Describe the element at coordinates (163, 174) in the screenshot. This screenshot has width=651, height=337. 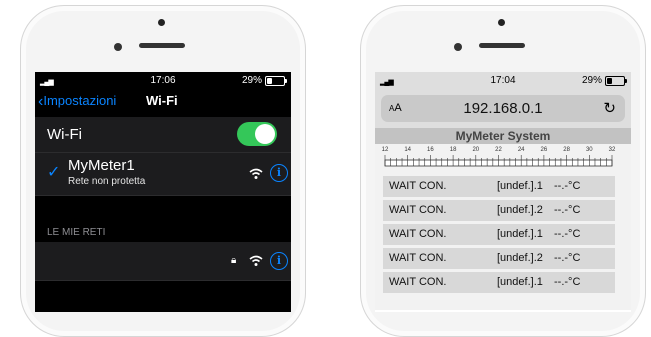
I see `connected-network-row: ✓ MyMeter1 Rete non protetta i` at that location.